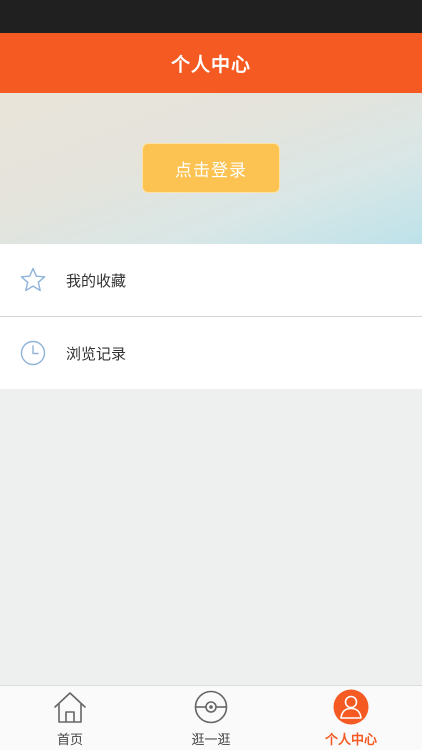  What do you see at coordinates (211, 740) in the screenshot?
I see `tab-label: 逛一逛` at bounding box center [211, 740].